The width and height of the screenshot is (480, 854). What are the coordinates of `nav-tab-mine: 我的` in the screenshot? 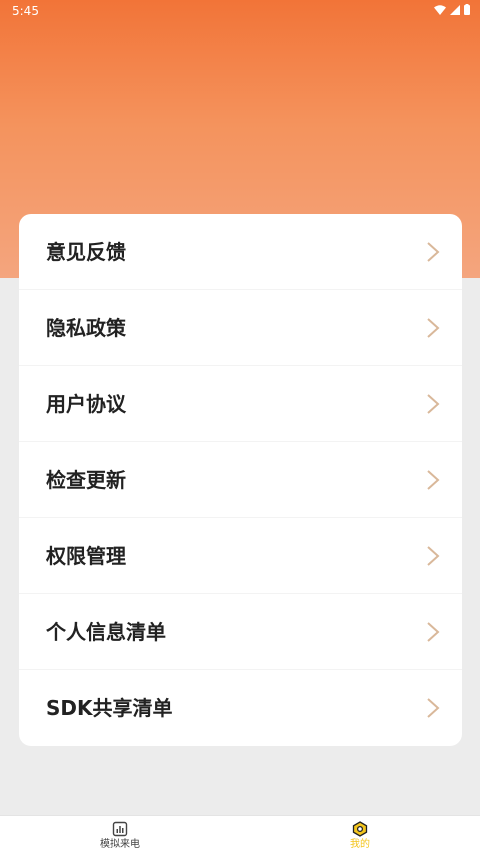 It's located at (360, 835).